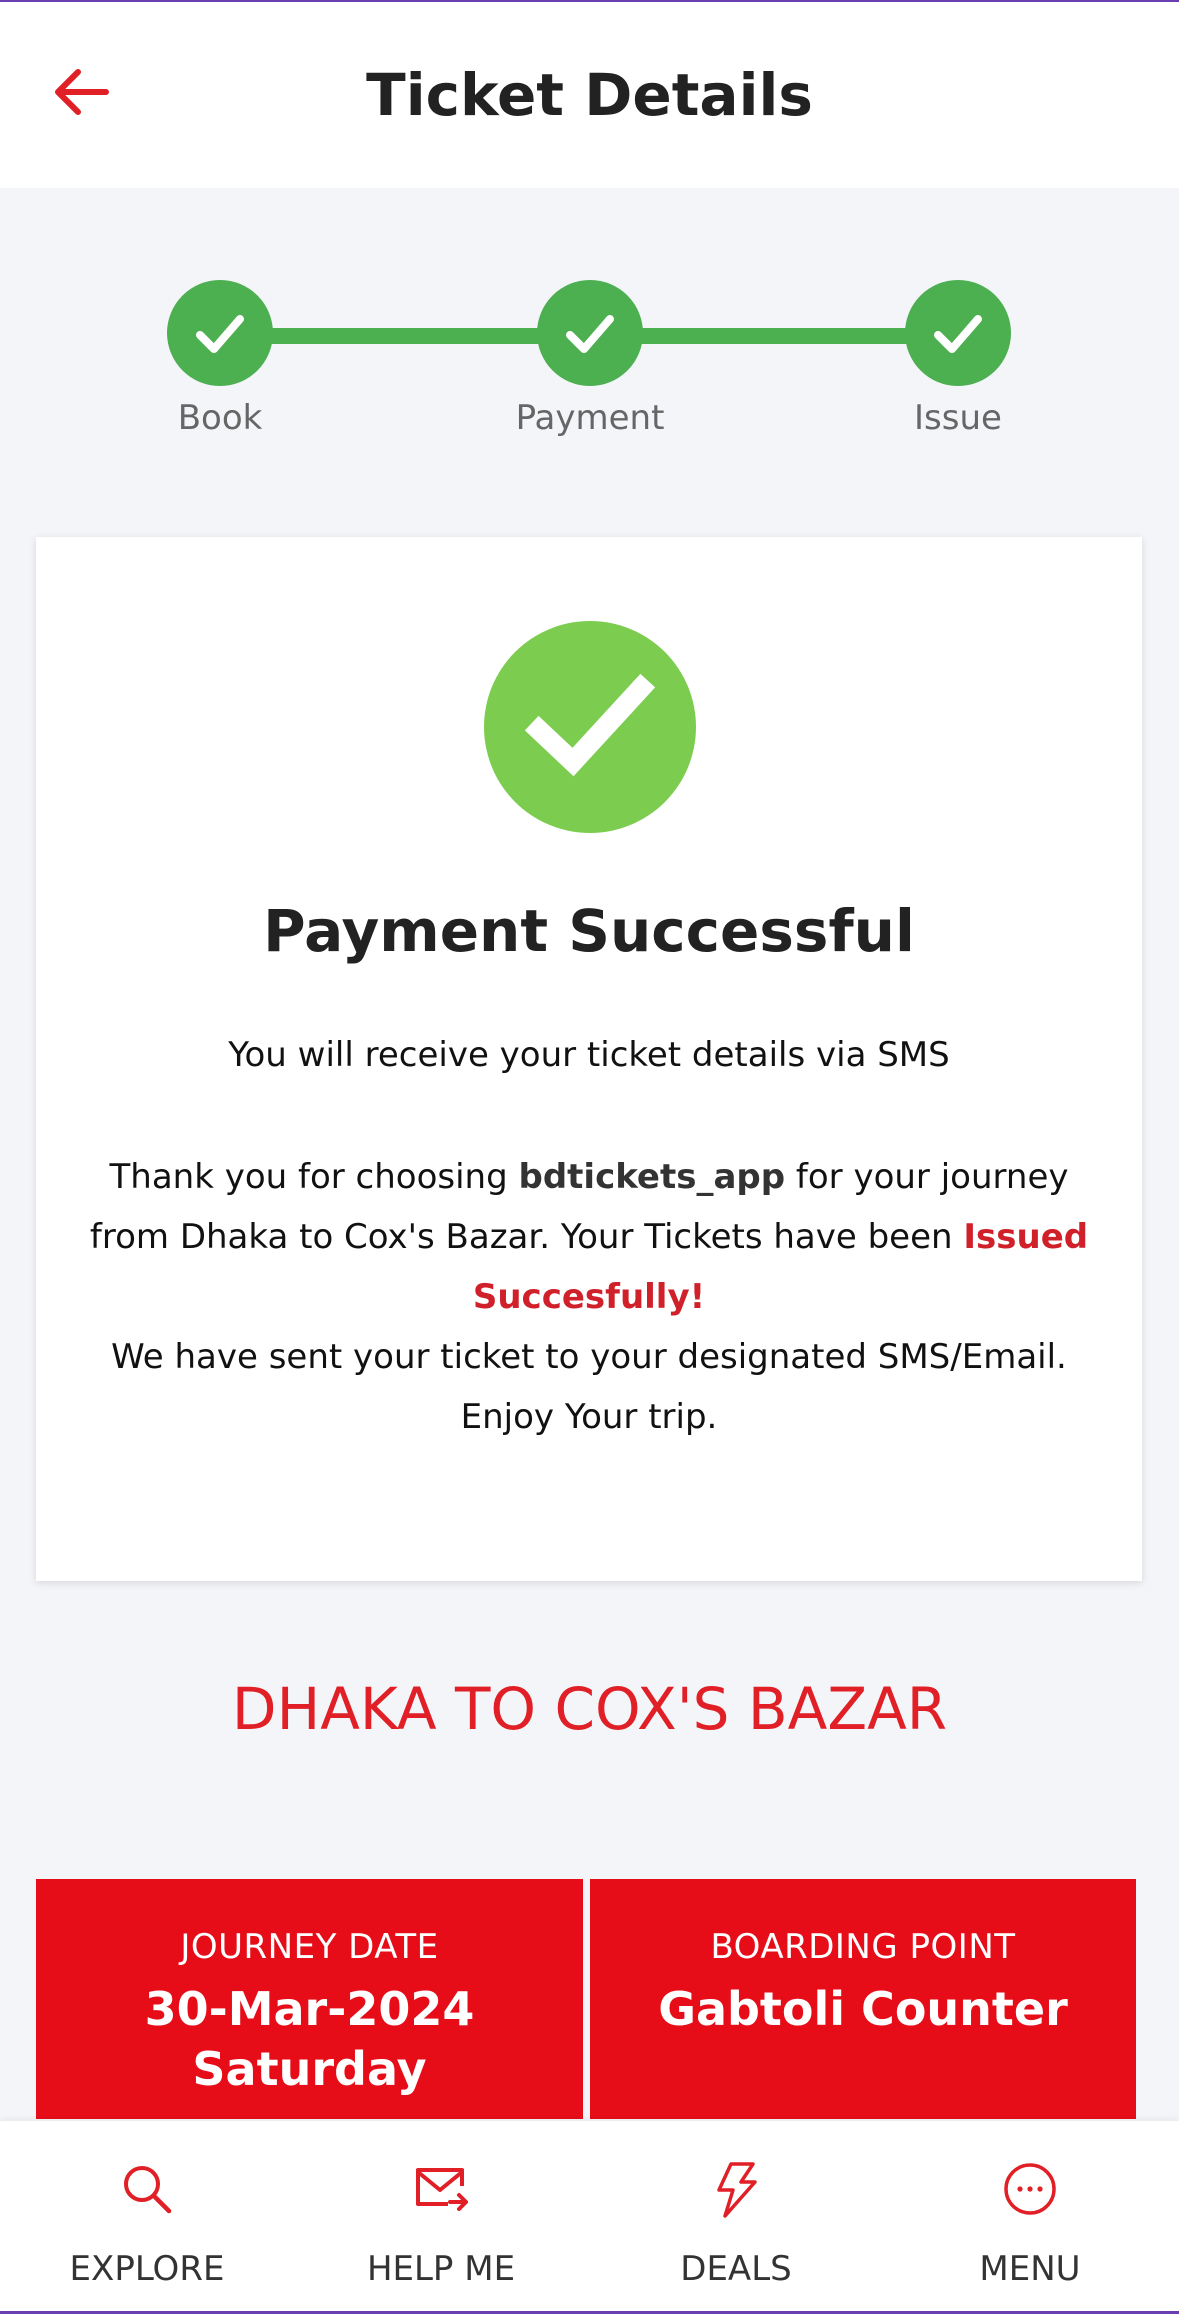 This screenshot has height=2314, width=1179. I want to click on success-word-line: Succesfully!, so click(589, 1297).